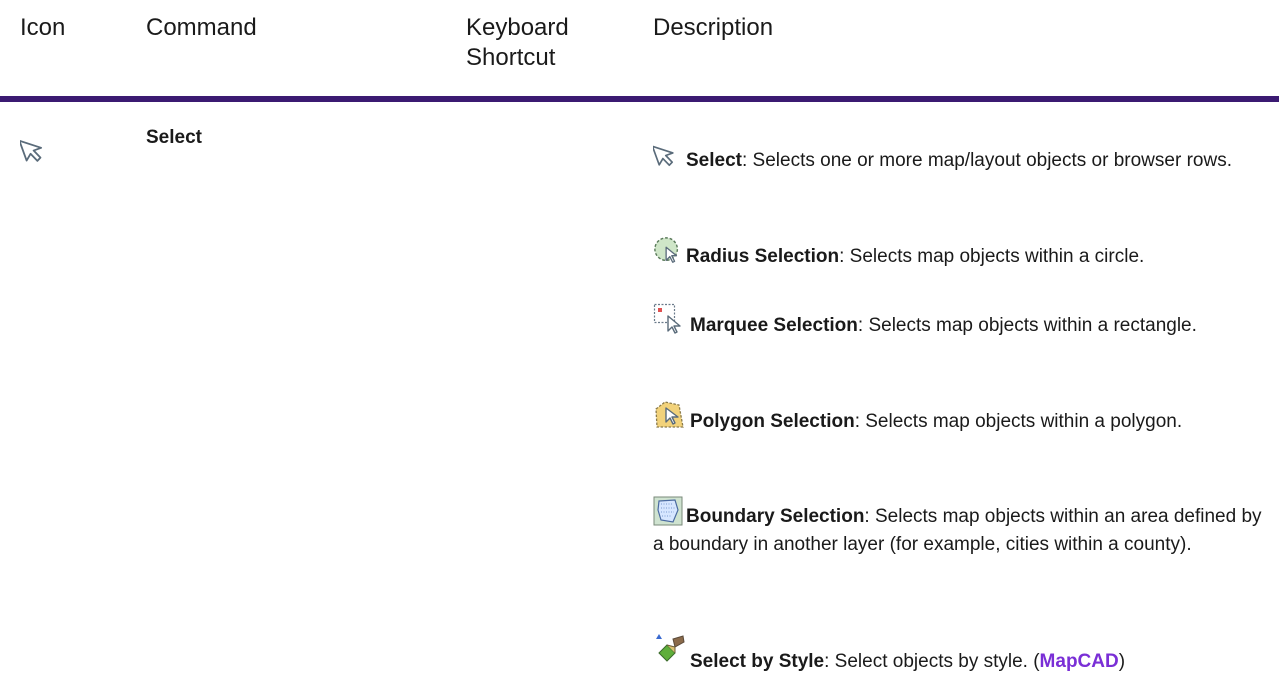 This screenshot has width=1279, height=698. What do you see at coordinates (775, 516) in the screenshot?
I see `desc-item-name: Boundary Selection` at bounding box center [775, 516].